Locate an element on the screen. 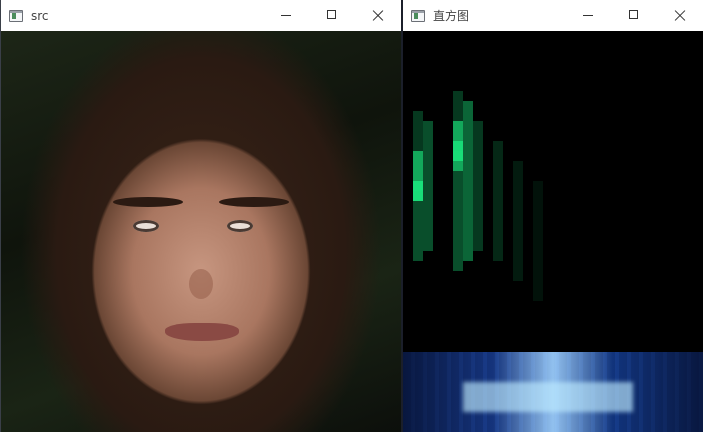 The height and width of the screenshot is (432, 703). src-window-title: src is located at coordinates (40, 15).